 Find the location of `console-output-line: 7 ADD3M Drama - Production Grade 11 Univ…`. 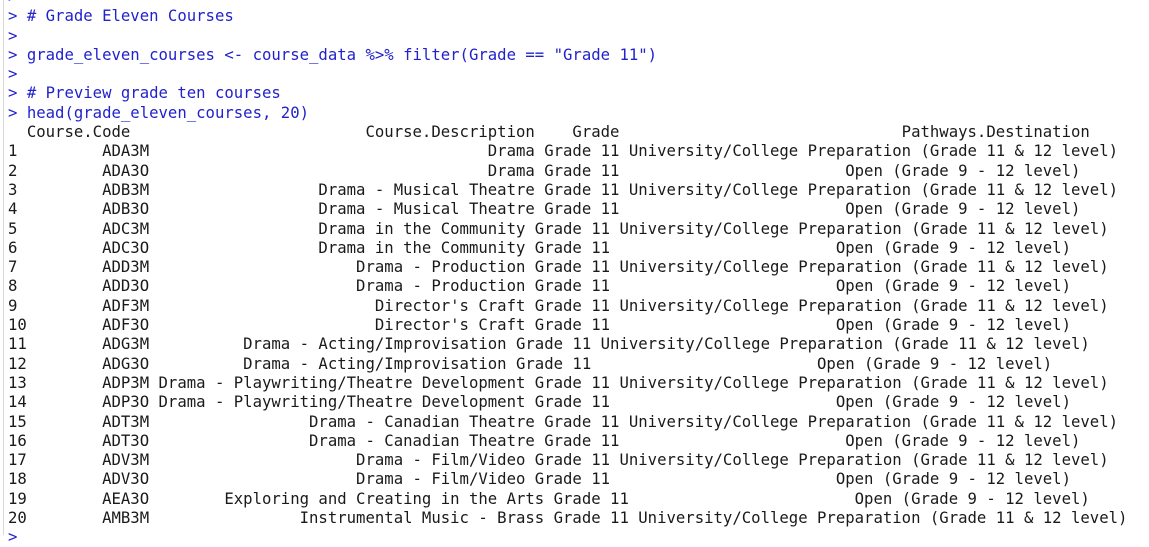

console-output-line: 7 ADD3M Drama - Production Grade 11 Univ… is located at coordinates (558, 267).